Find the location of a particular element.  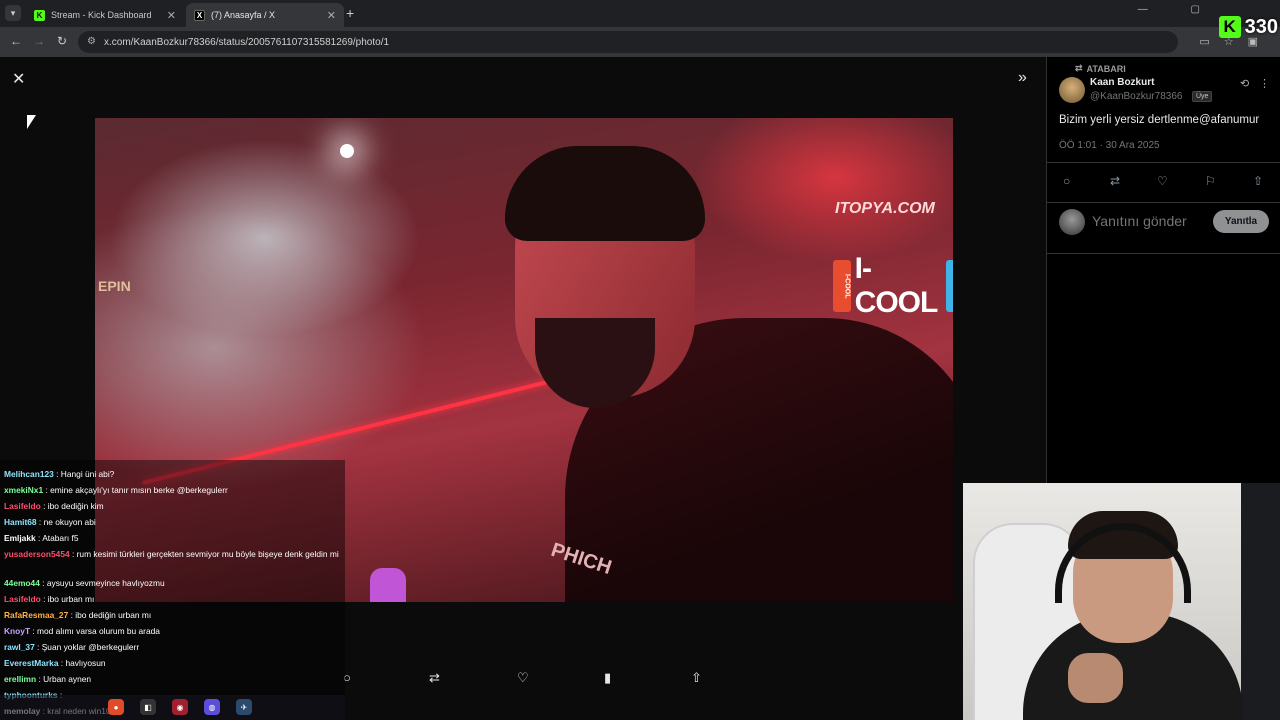

tab-label: Stream - Kick Dashboard is located at coordinates (101, 15).